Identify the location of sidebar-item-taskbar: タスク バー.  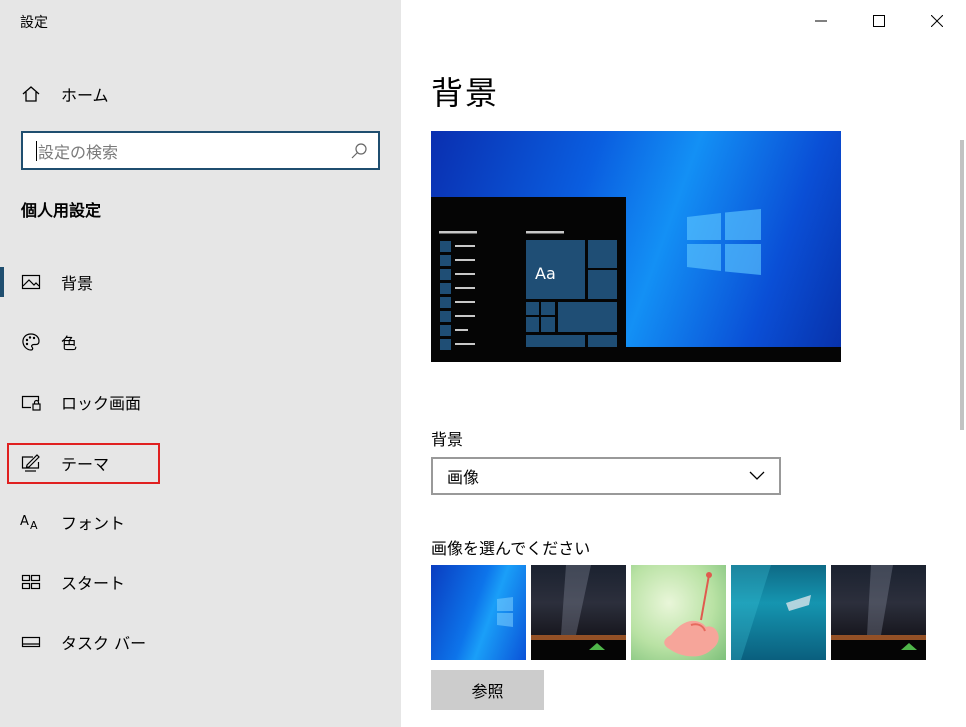
(210, 642).